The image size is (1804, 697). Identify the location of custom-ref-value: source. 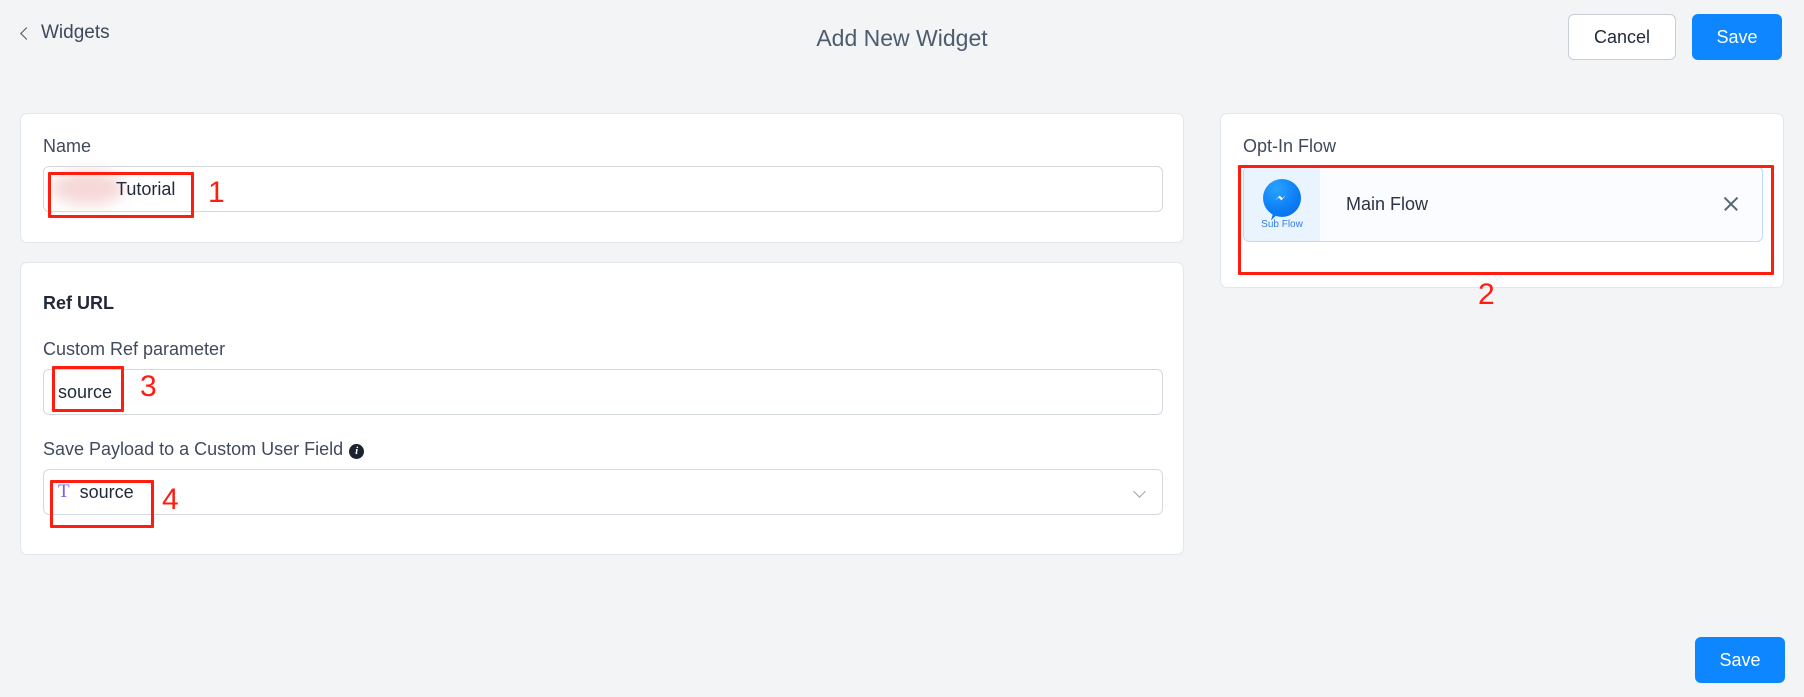
(85, 391).